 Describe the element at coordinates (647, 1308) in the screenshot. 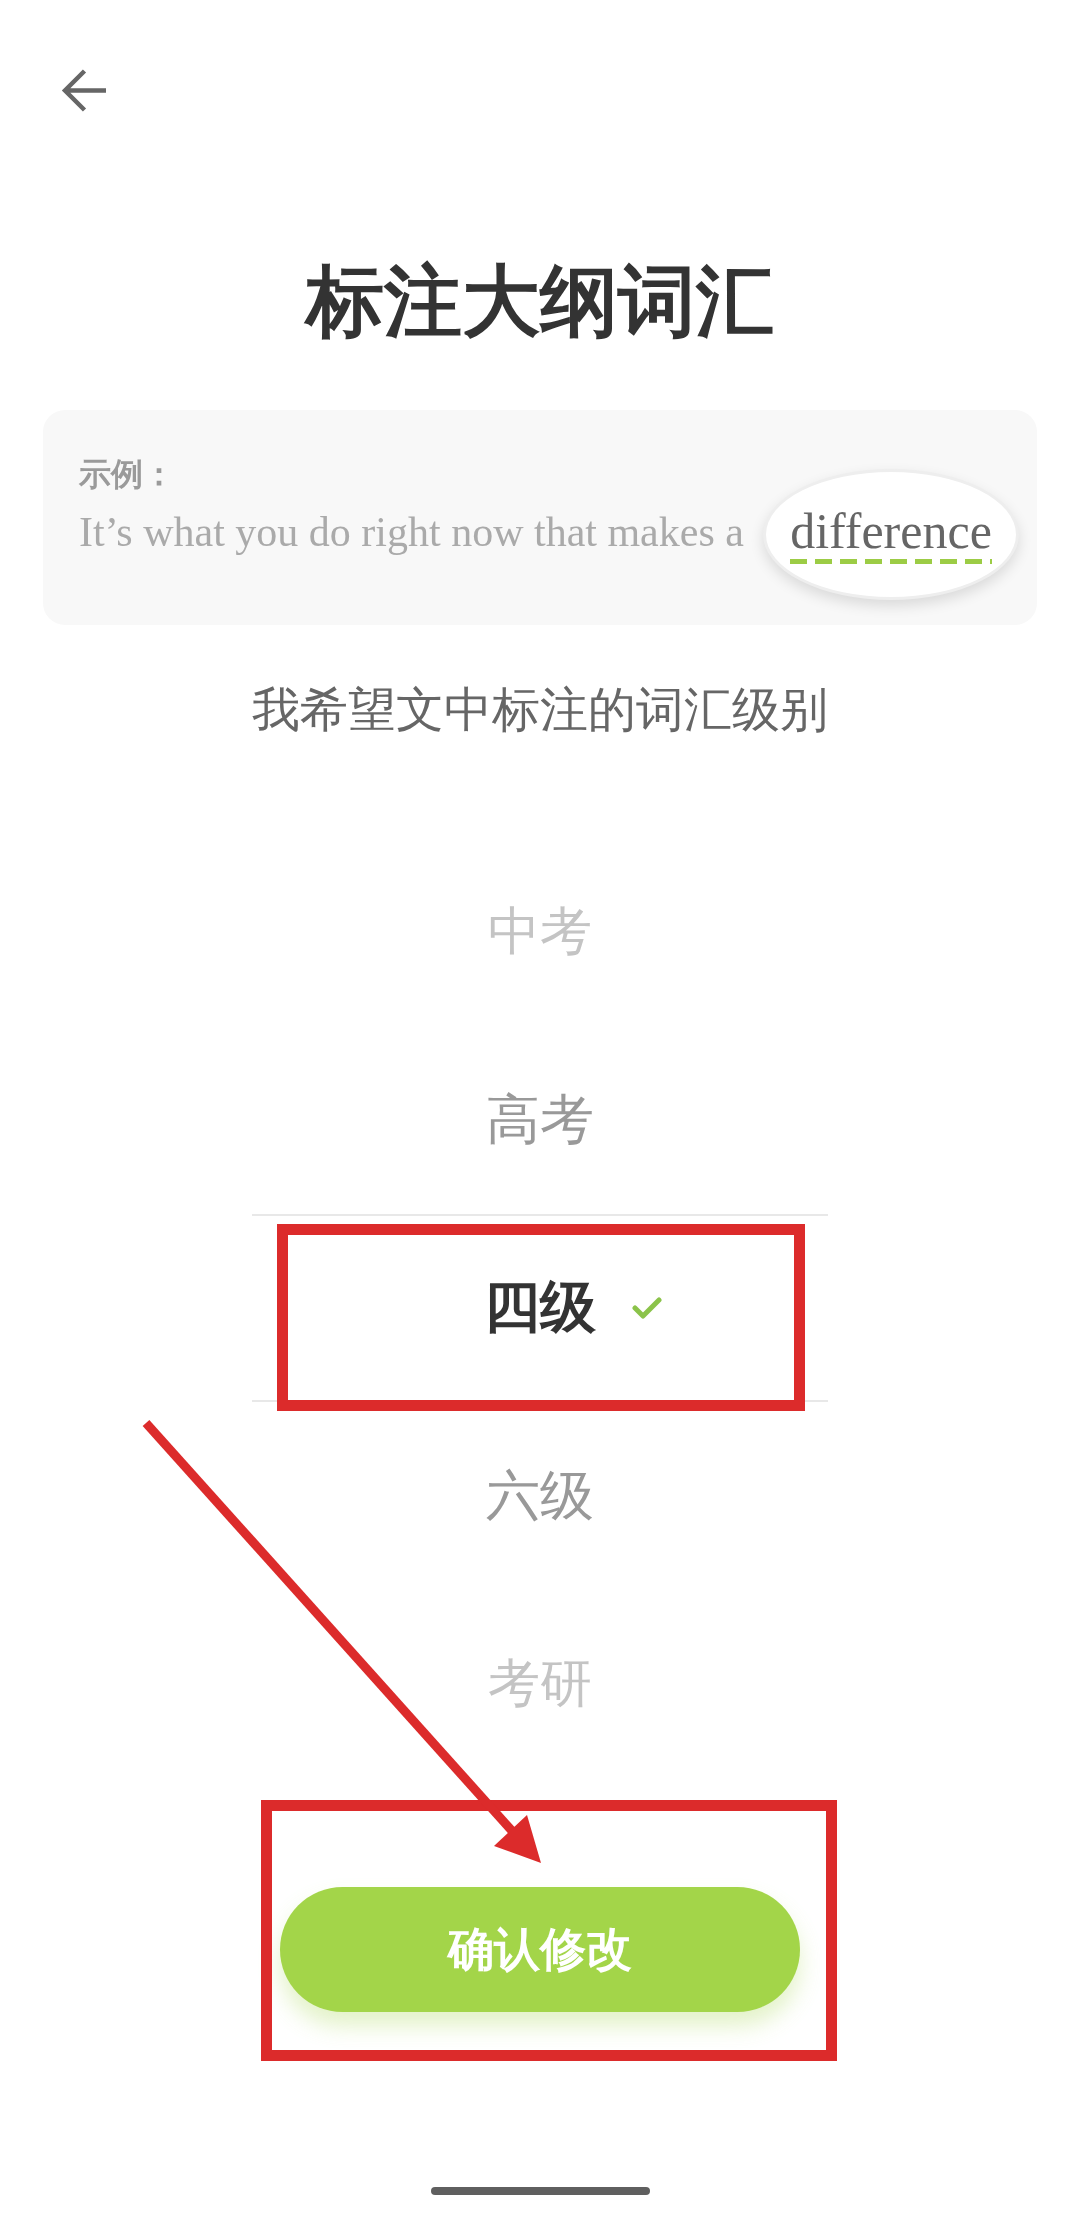

I see `check-icon` at that location.